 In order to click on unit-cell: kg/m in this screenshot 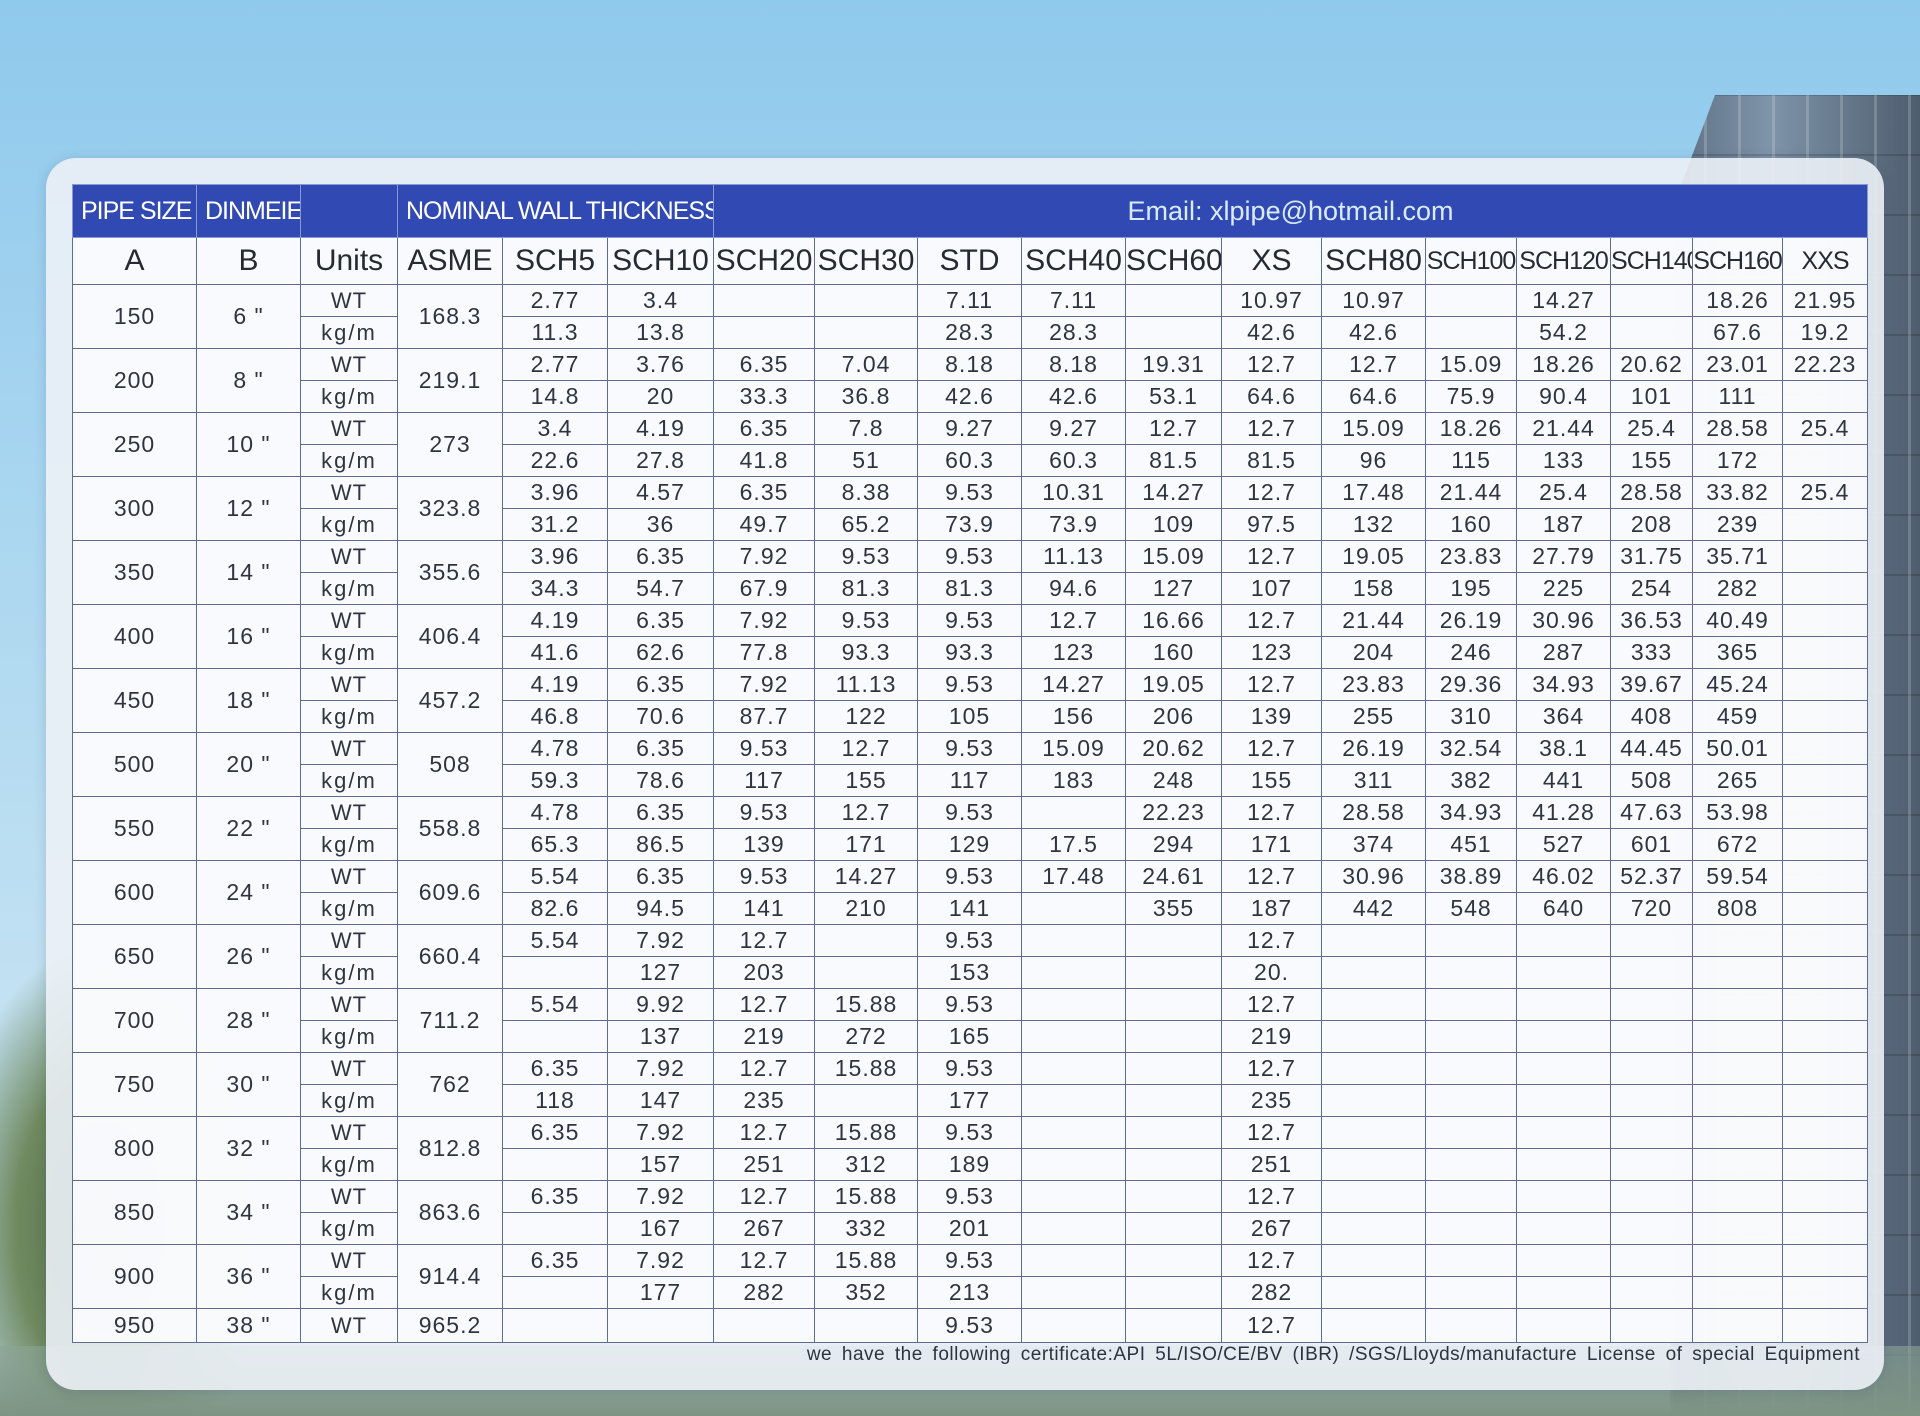, I will do `click(349, 1164)`.